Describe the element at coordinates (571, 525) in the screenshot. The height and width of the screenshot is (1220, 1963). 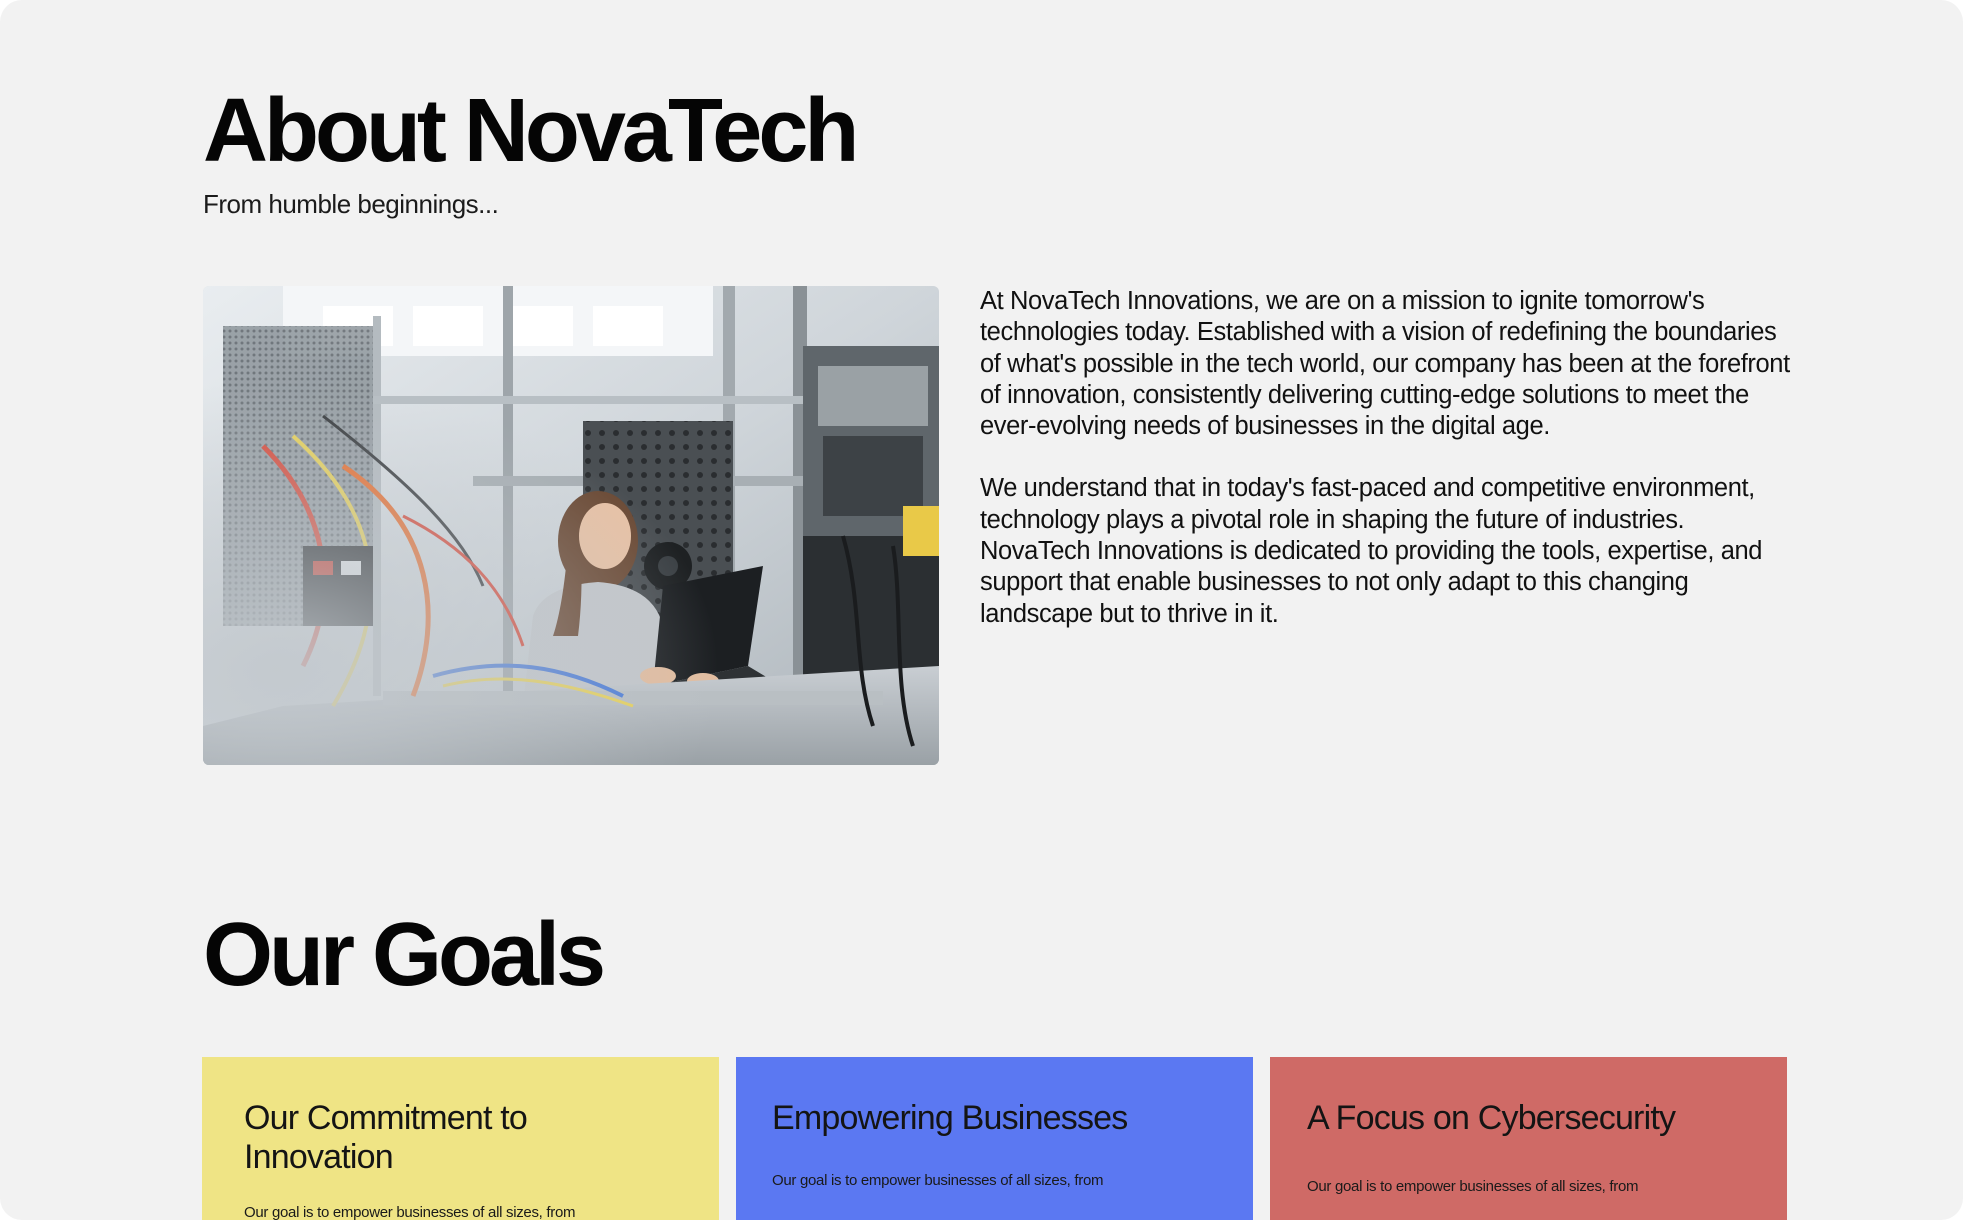
I see `about-photo` at that location.